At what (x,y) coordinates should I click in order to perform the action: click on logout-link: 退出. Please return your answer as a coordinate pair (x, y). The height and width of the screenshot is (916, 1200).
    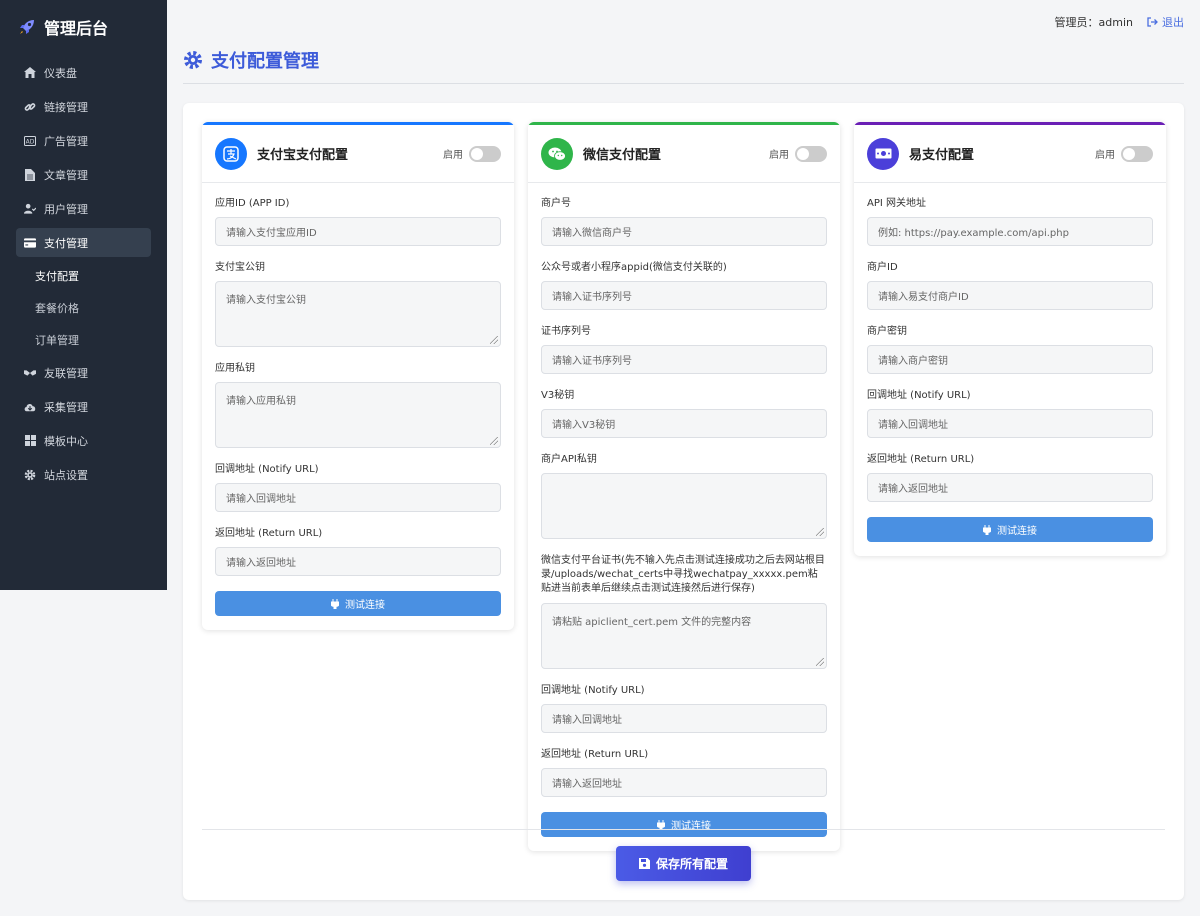
    Looking at the image, I should click on (1165, 22).